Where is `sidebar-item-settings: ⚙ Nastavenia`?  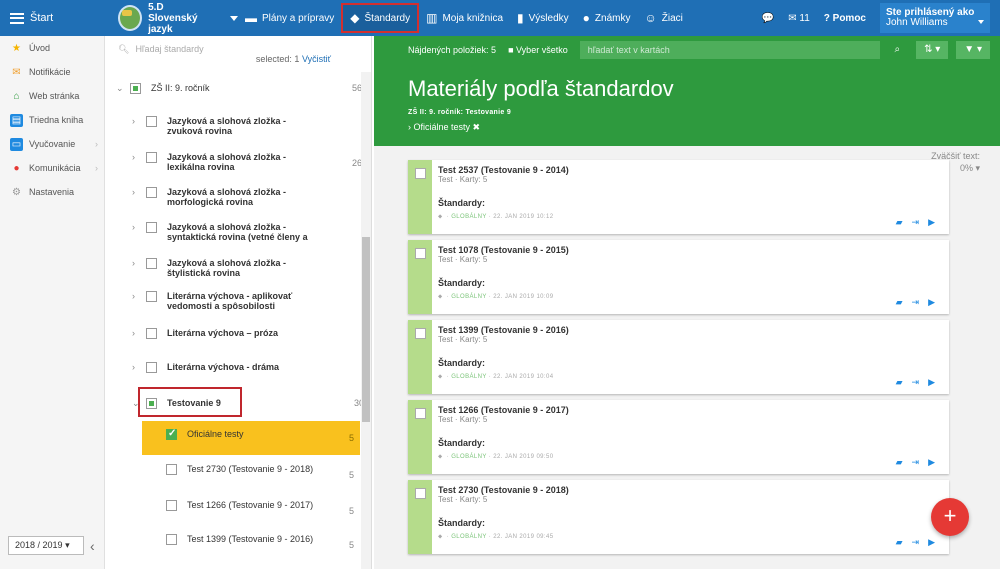
sidebar-item-settings: ⚙ Nastavenia is located at coordinates (52, 192).